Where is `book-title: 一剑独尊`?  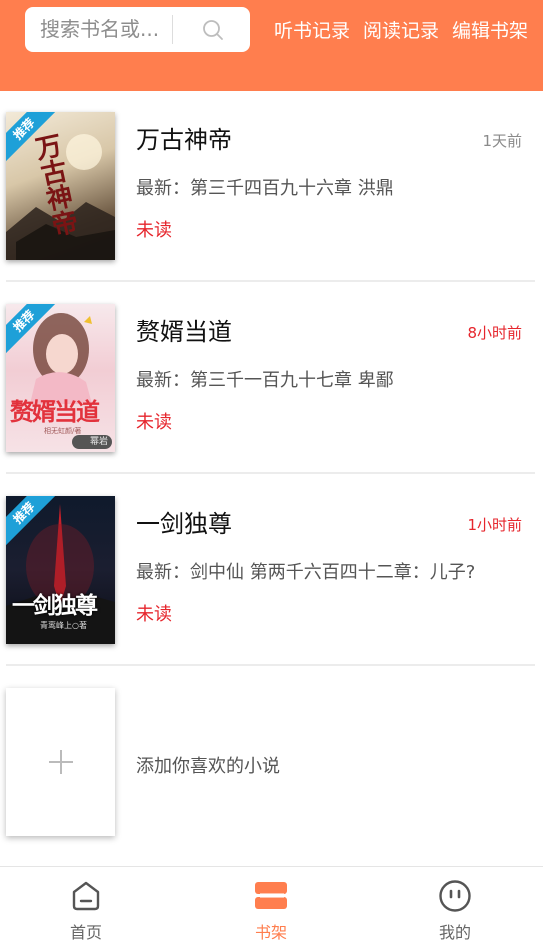 book-title: 一剑独尊 is located at coordinates (184, 524).